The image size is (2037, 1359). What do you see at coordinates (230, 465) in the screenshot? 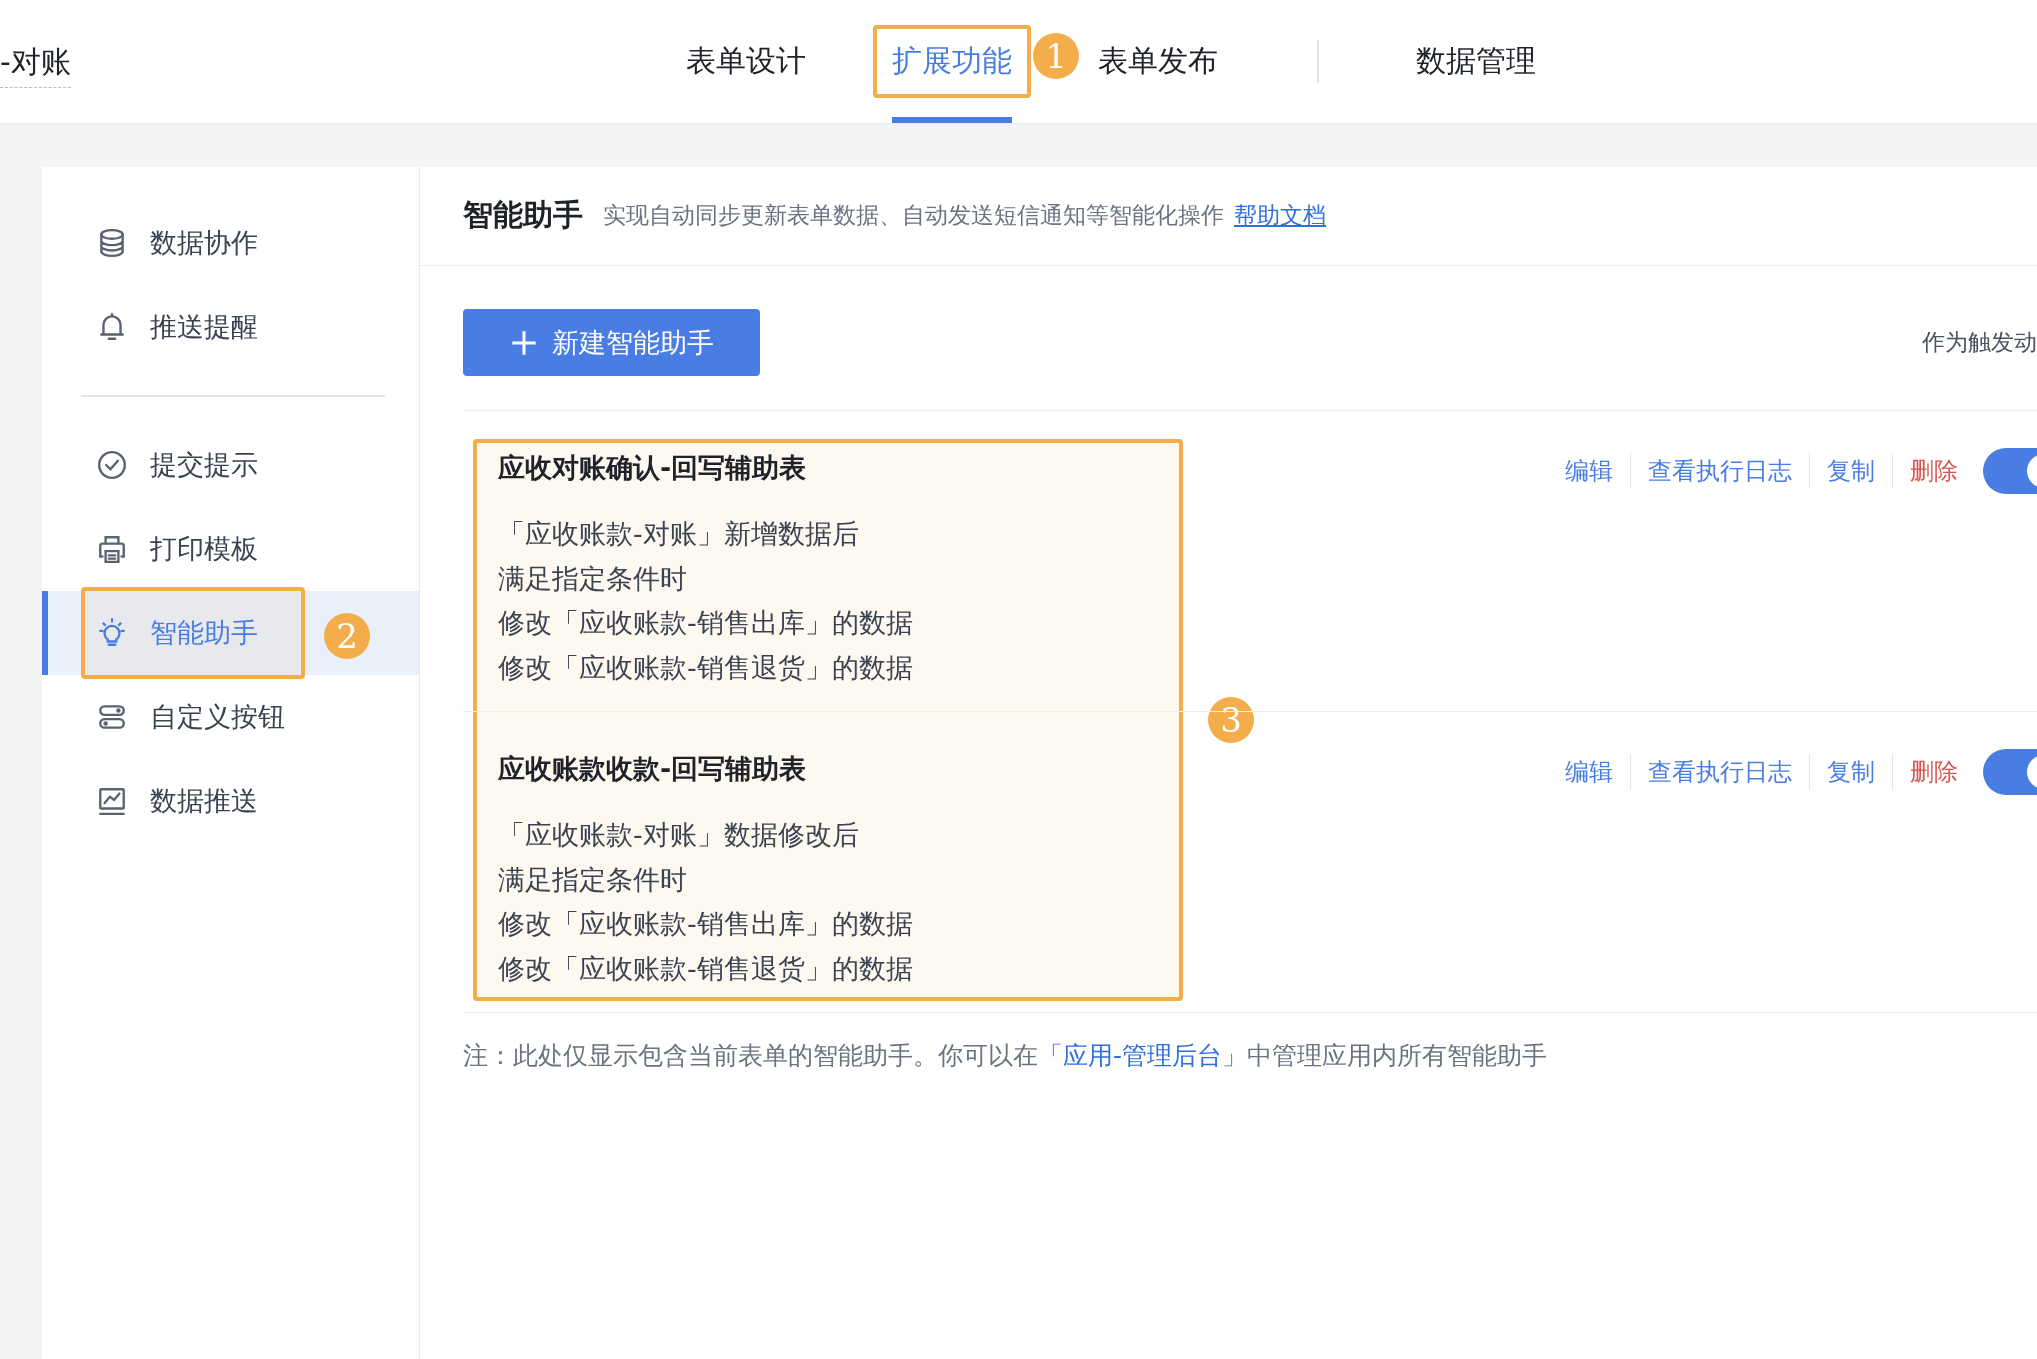
I see `sidebar-item: 提交提示` at bounding box center [230, 465].